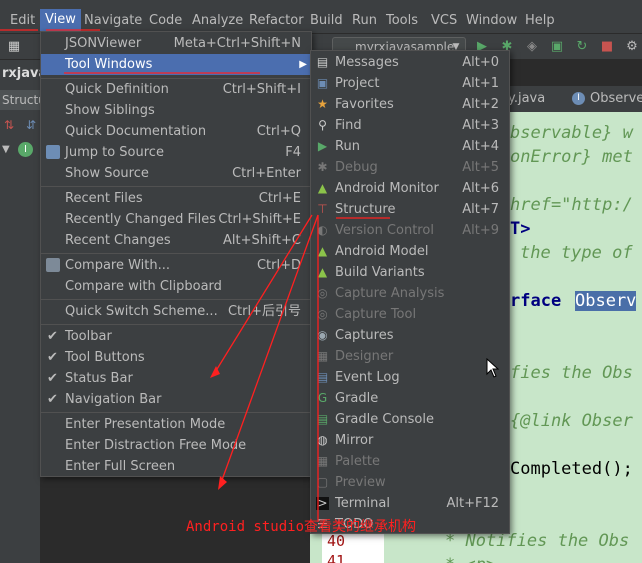 This screenshot has height=563, width=642. I want to click on editor-tab-observe: Observe, so click(616, 99).